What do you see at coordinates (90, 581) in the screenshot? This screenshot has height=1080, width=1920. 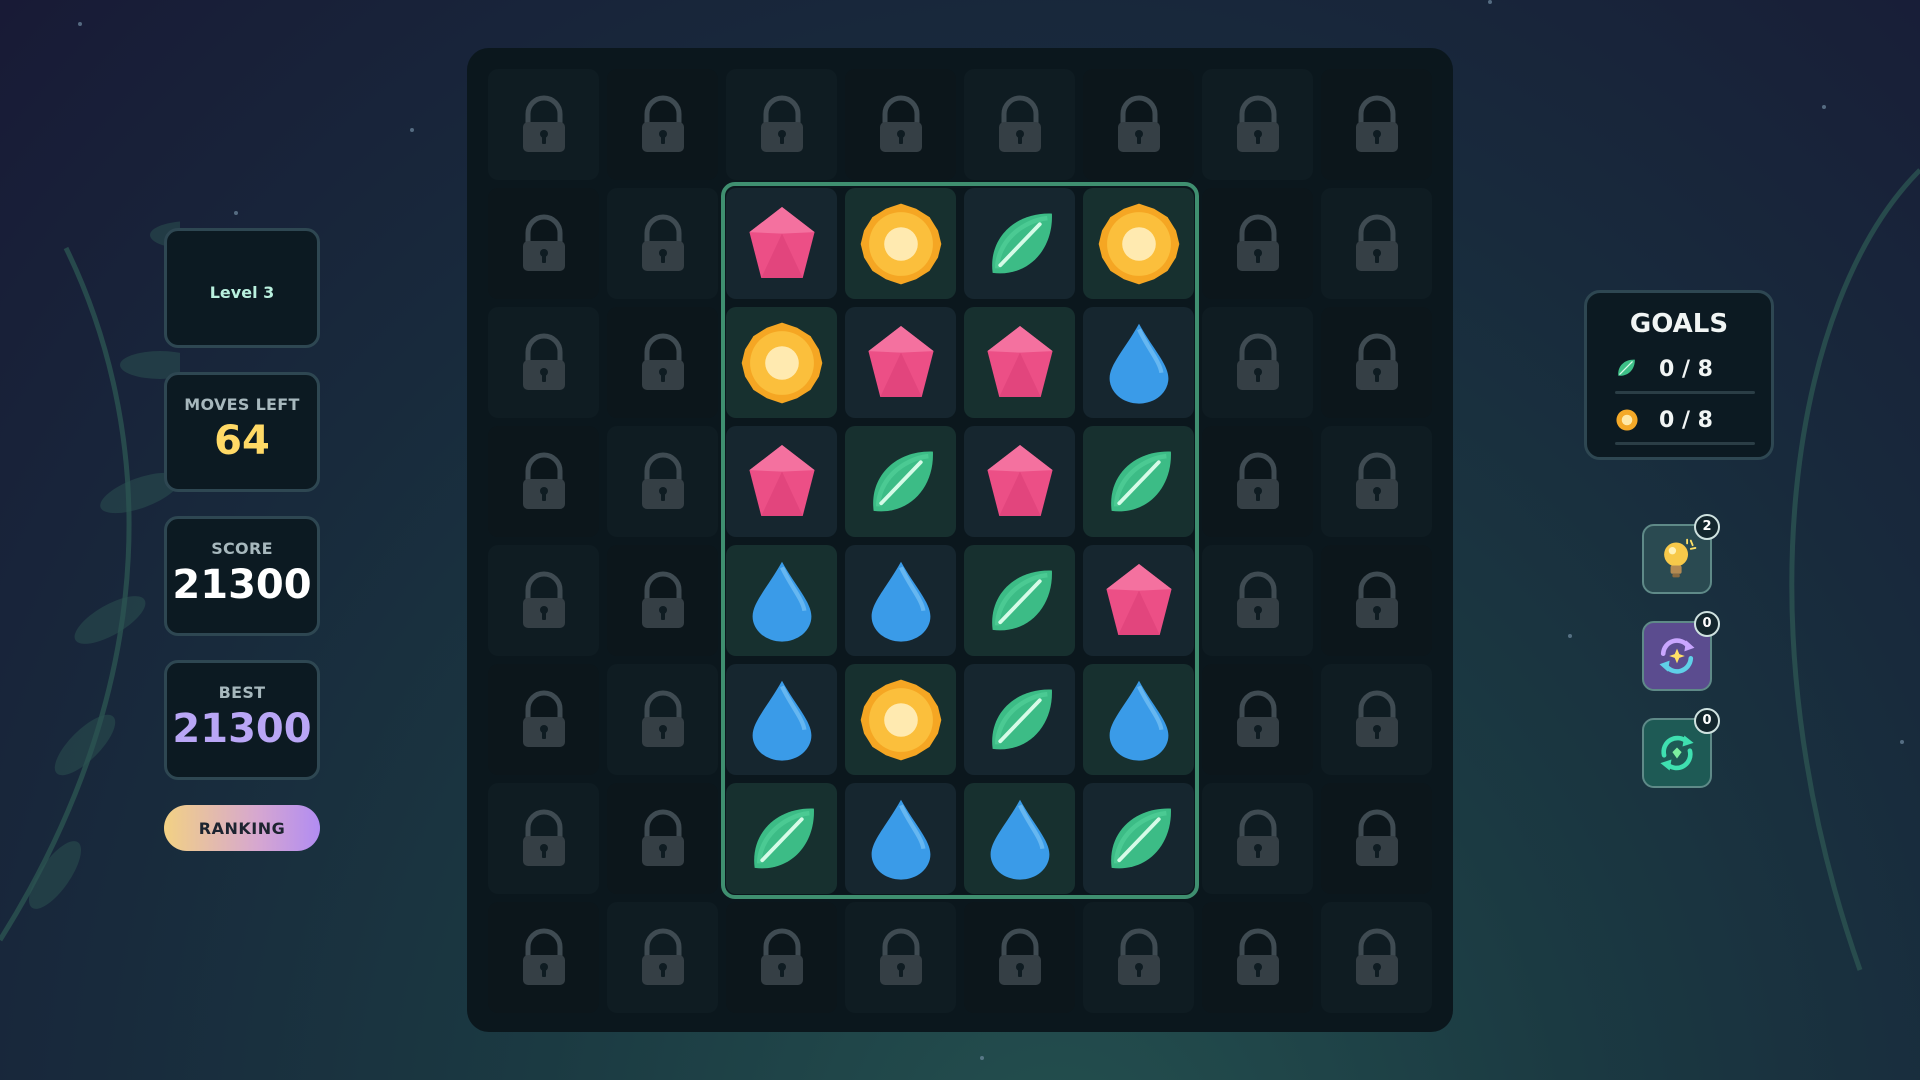 I see `vine-decoration-left` at bounding box center [90, 581].